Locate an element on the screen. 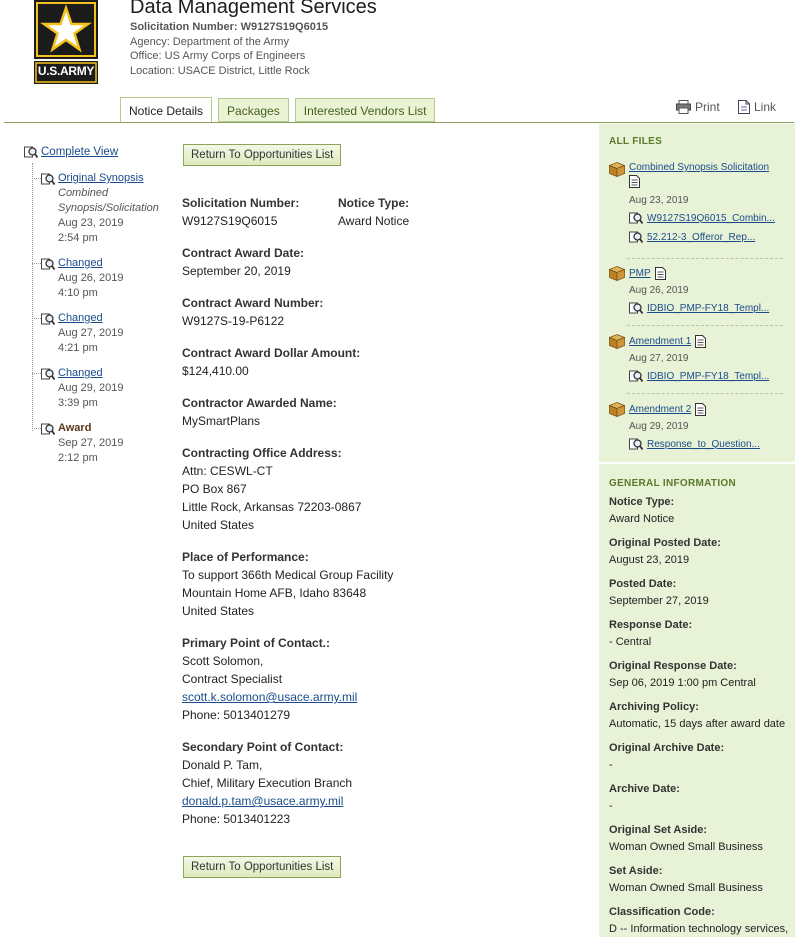 The height and width of the screenshot is (938, 798). field-value: W9127S-19-P6122 is located at coordinates (233, 321).